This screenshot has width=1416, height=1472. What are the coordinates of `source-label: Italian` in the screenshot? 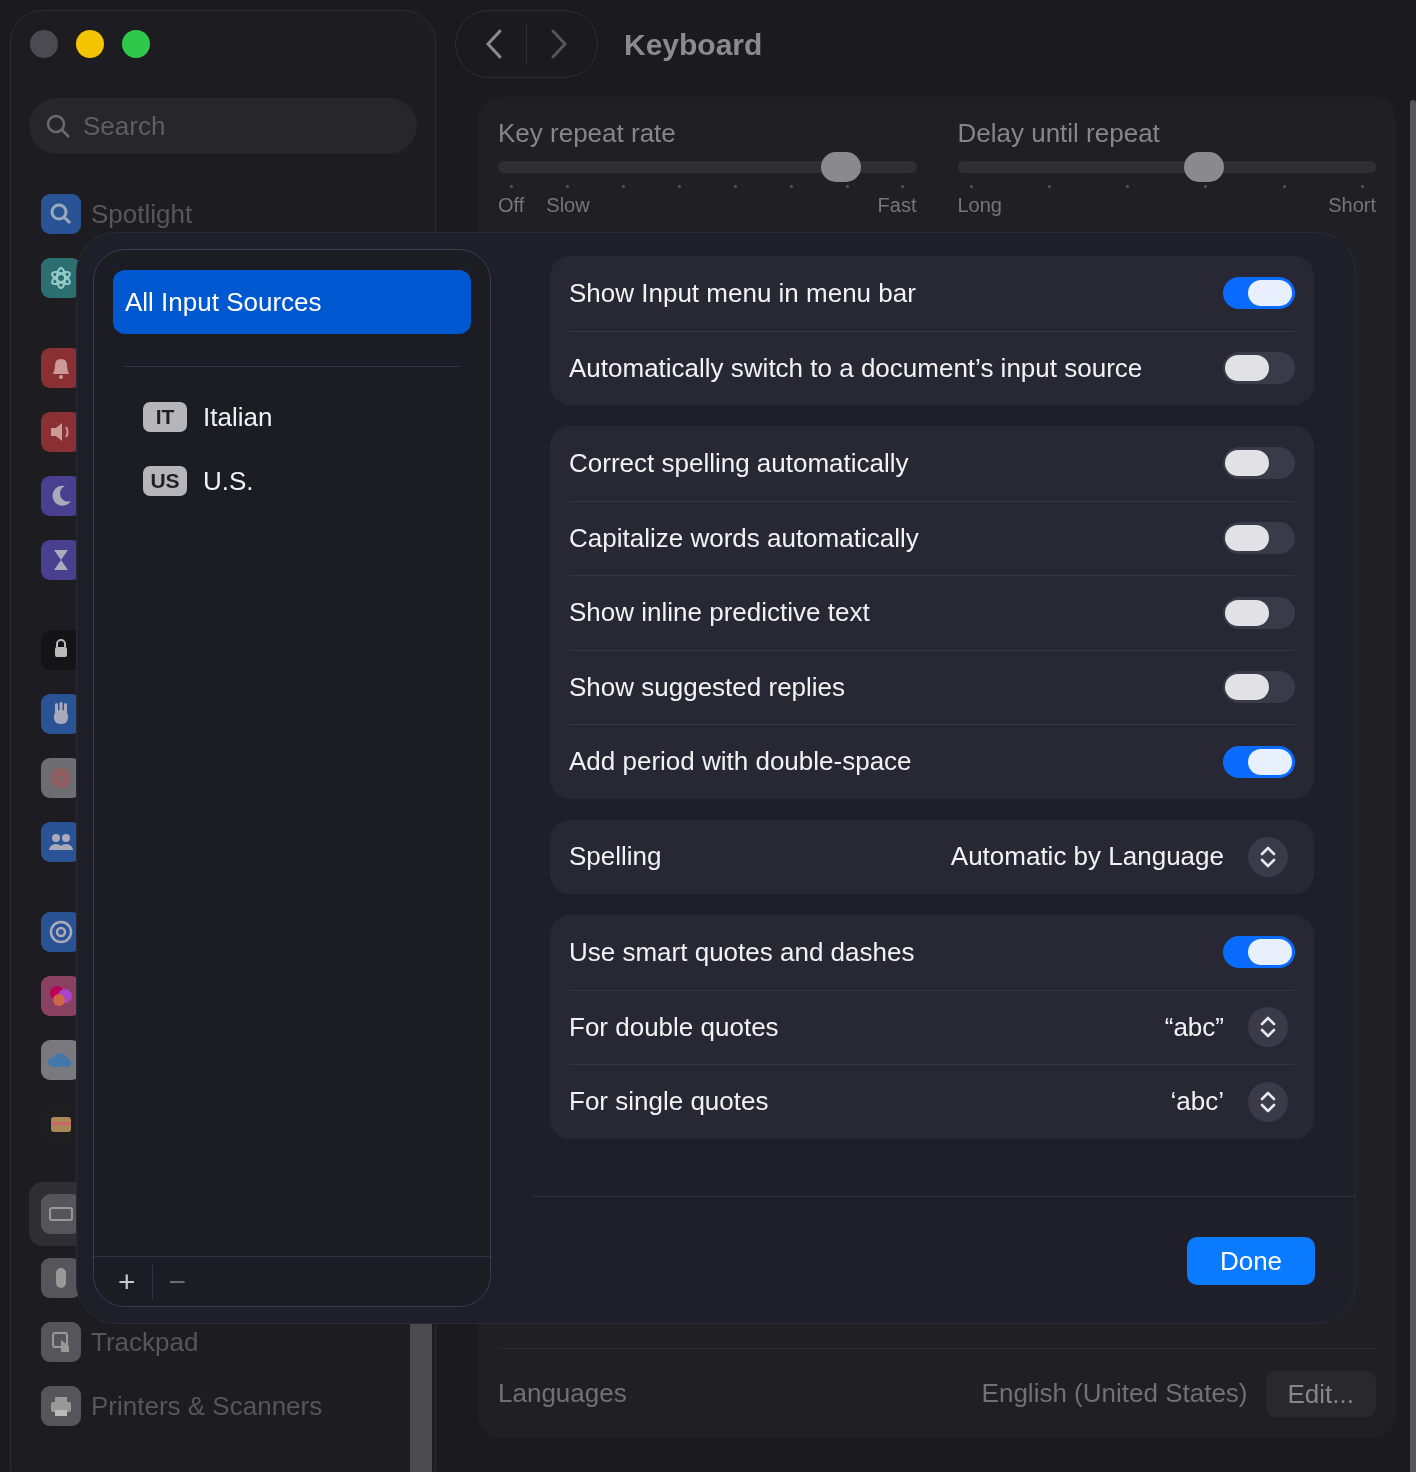 It's located at (238, 417).